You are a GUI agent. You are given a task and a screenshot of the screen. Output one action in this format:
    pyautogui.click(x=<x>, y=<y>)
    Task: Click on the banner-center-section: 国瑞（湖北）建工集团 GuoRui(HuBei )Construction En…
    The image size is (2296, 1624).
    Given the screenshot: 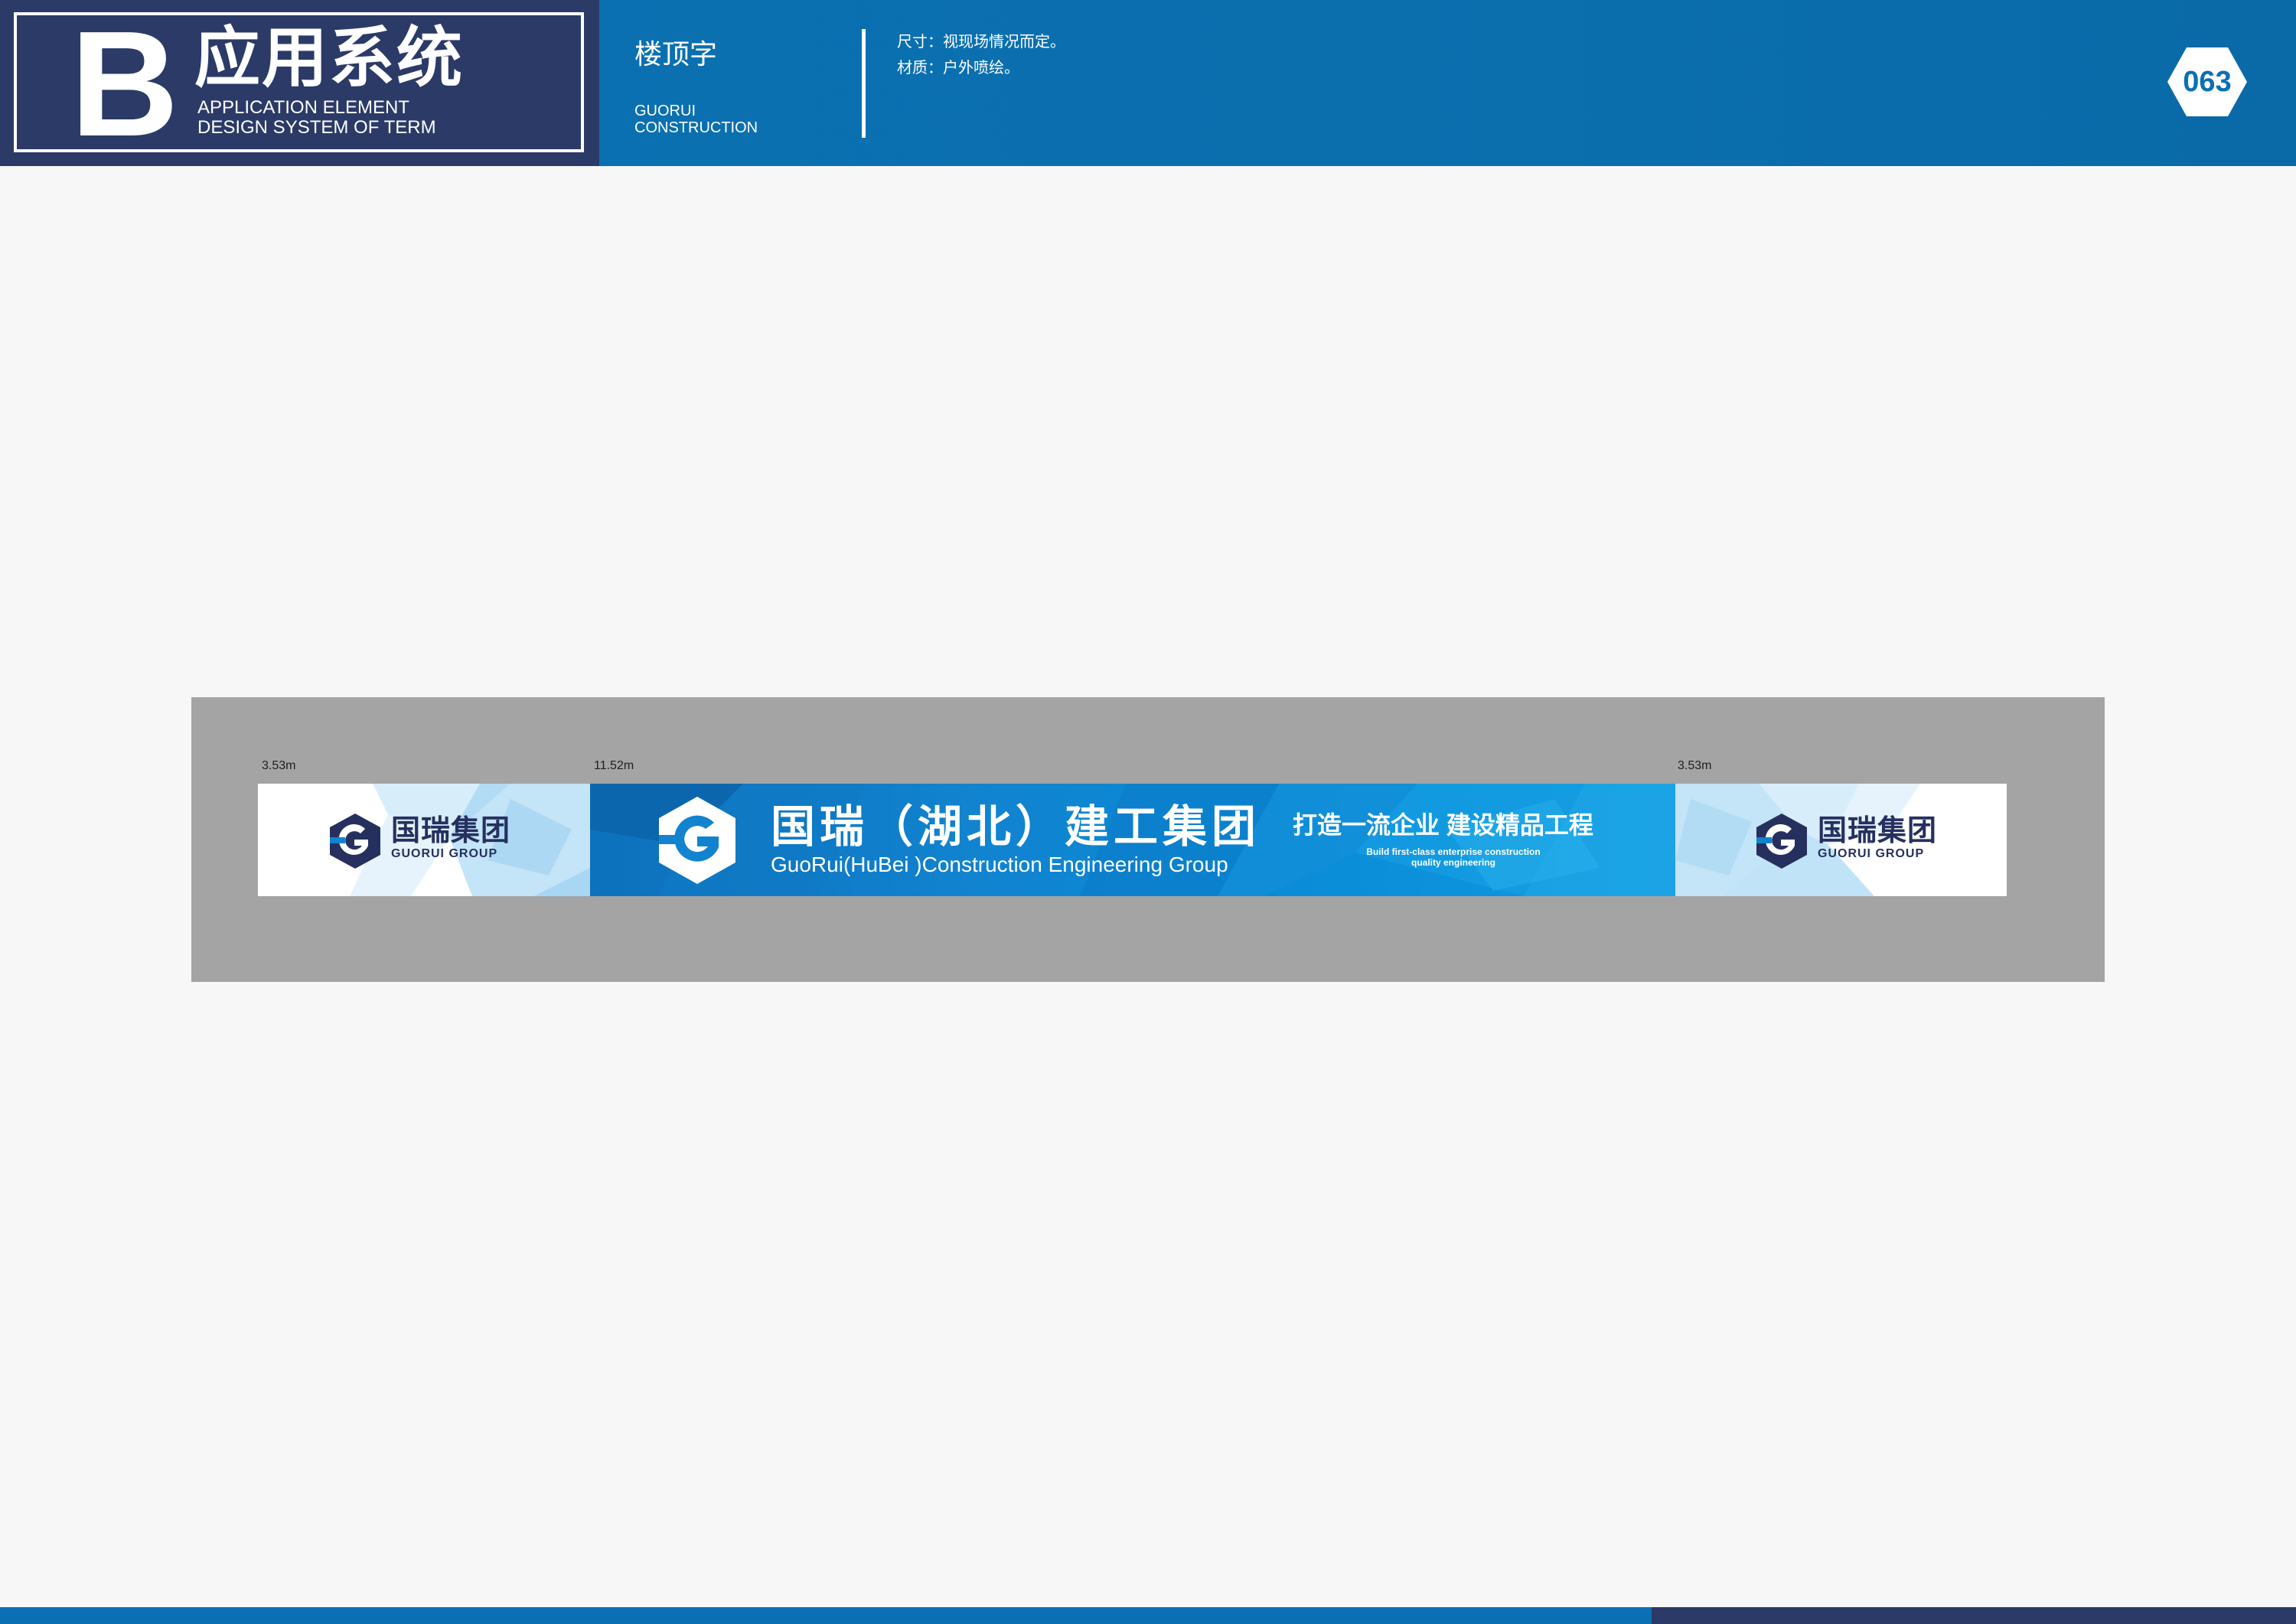 What is the action you would take?
    pyautogui.click(x=1132, y=840)
    